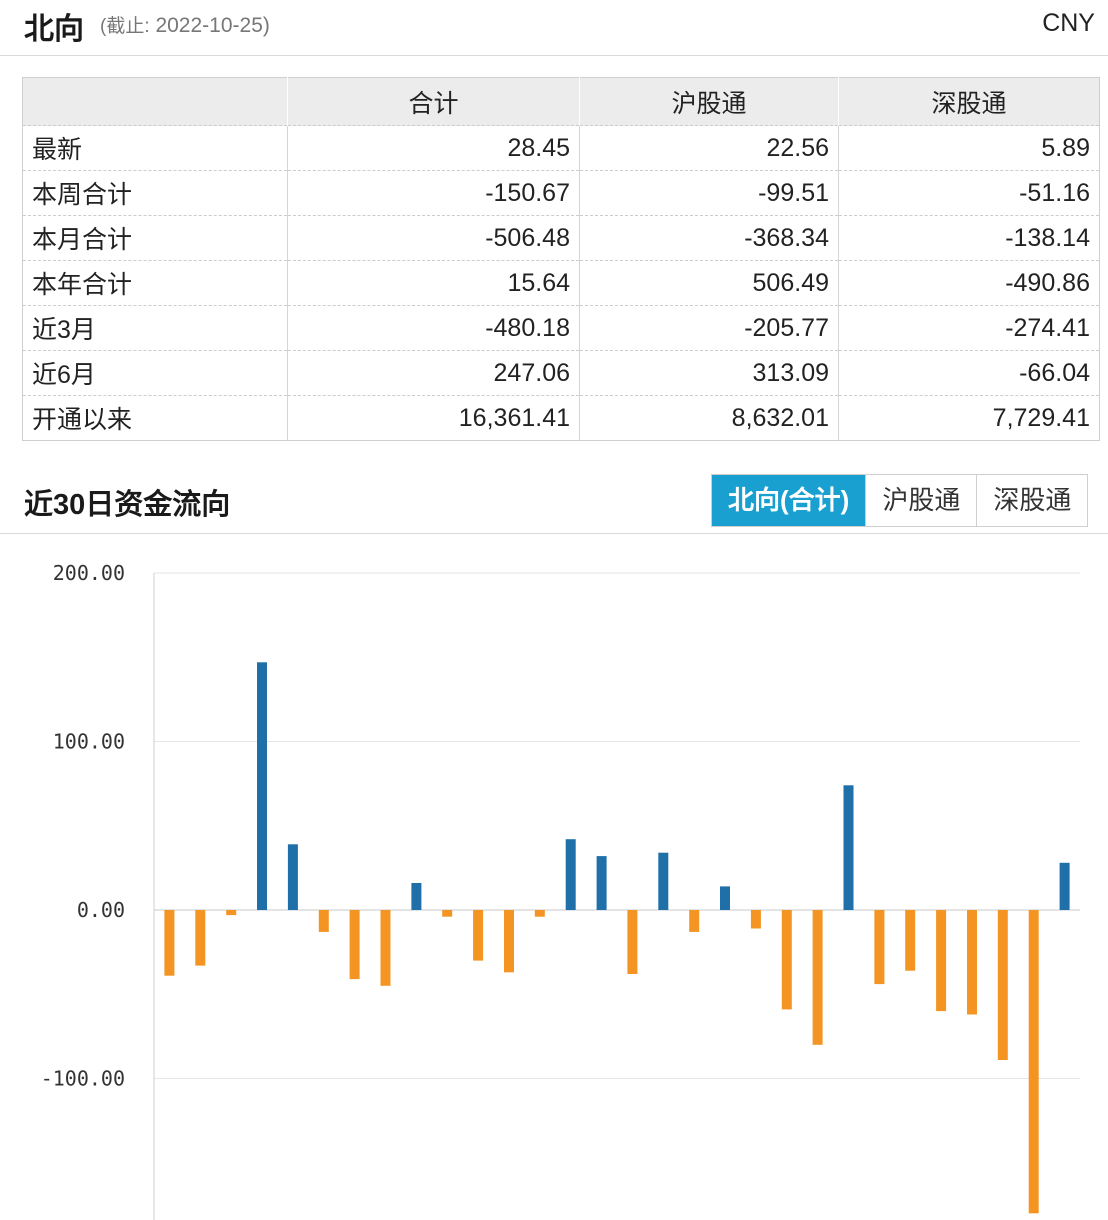  What do you see at coordinates (89, 573) in the screenshot?
I see `y-tick-label: 200.00` at bounding box center [89, 573].